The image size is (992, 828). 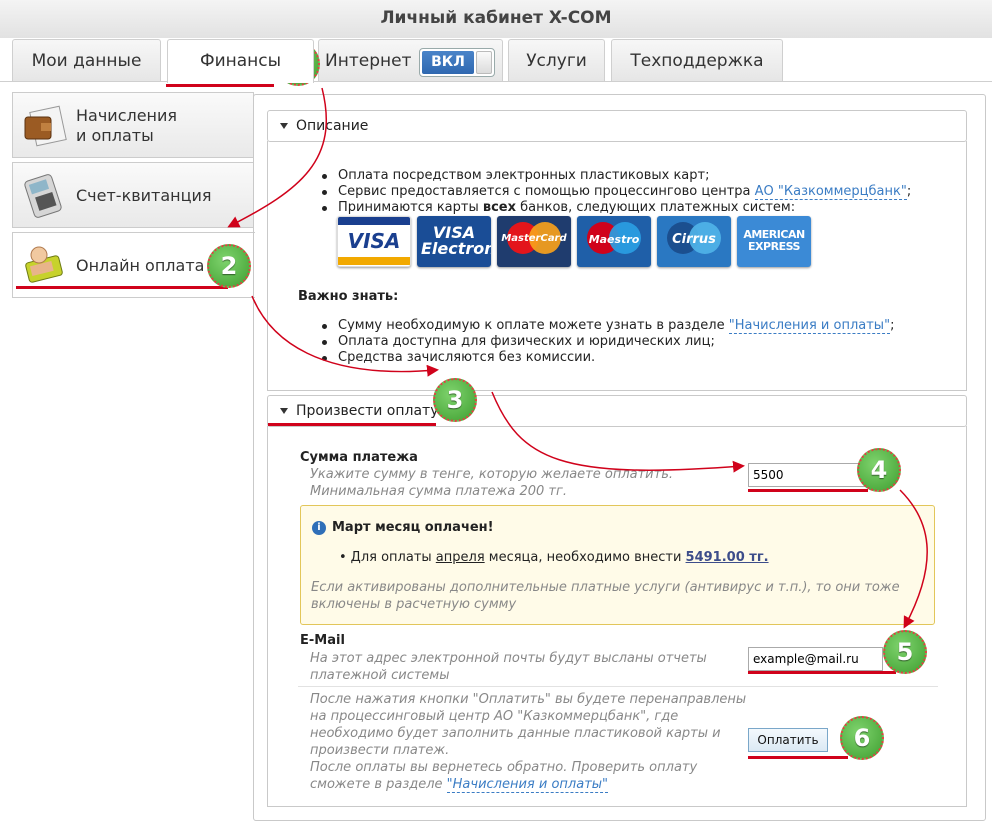 I want to click on step-badge-5: 5, so click(x=905, y=652).